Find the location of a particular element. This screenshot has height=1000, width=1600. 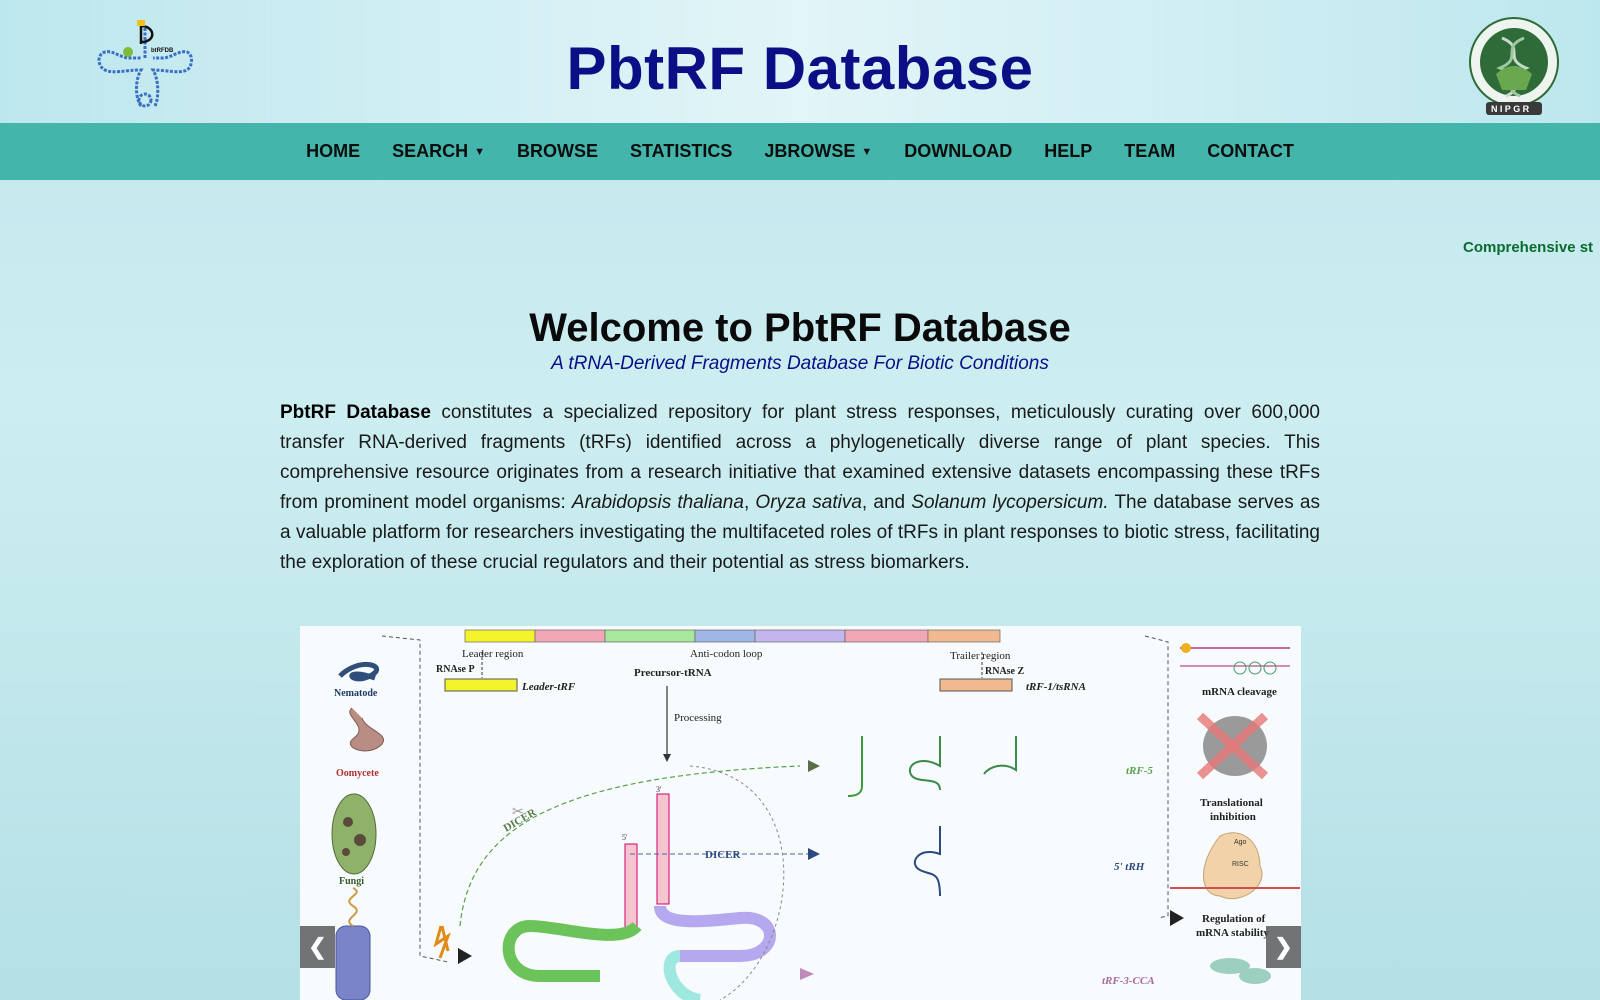

nematode-icon is located at coordinates (358, 671).